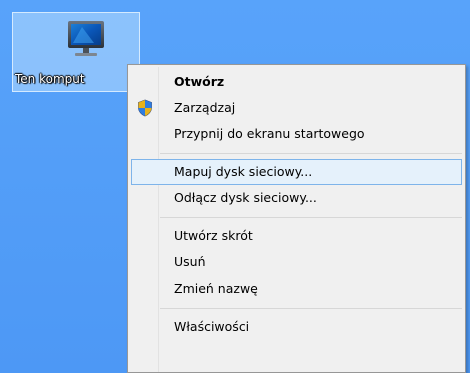 The height and width of the screenshot is (373, 470). Describe the element at coordinates (269, 133) in the screenshot. I see `menu-item-label: Przypnij do ekranu startowego` at that location.